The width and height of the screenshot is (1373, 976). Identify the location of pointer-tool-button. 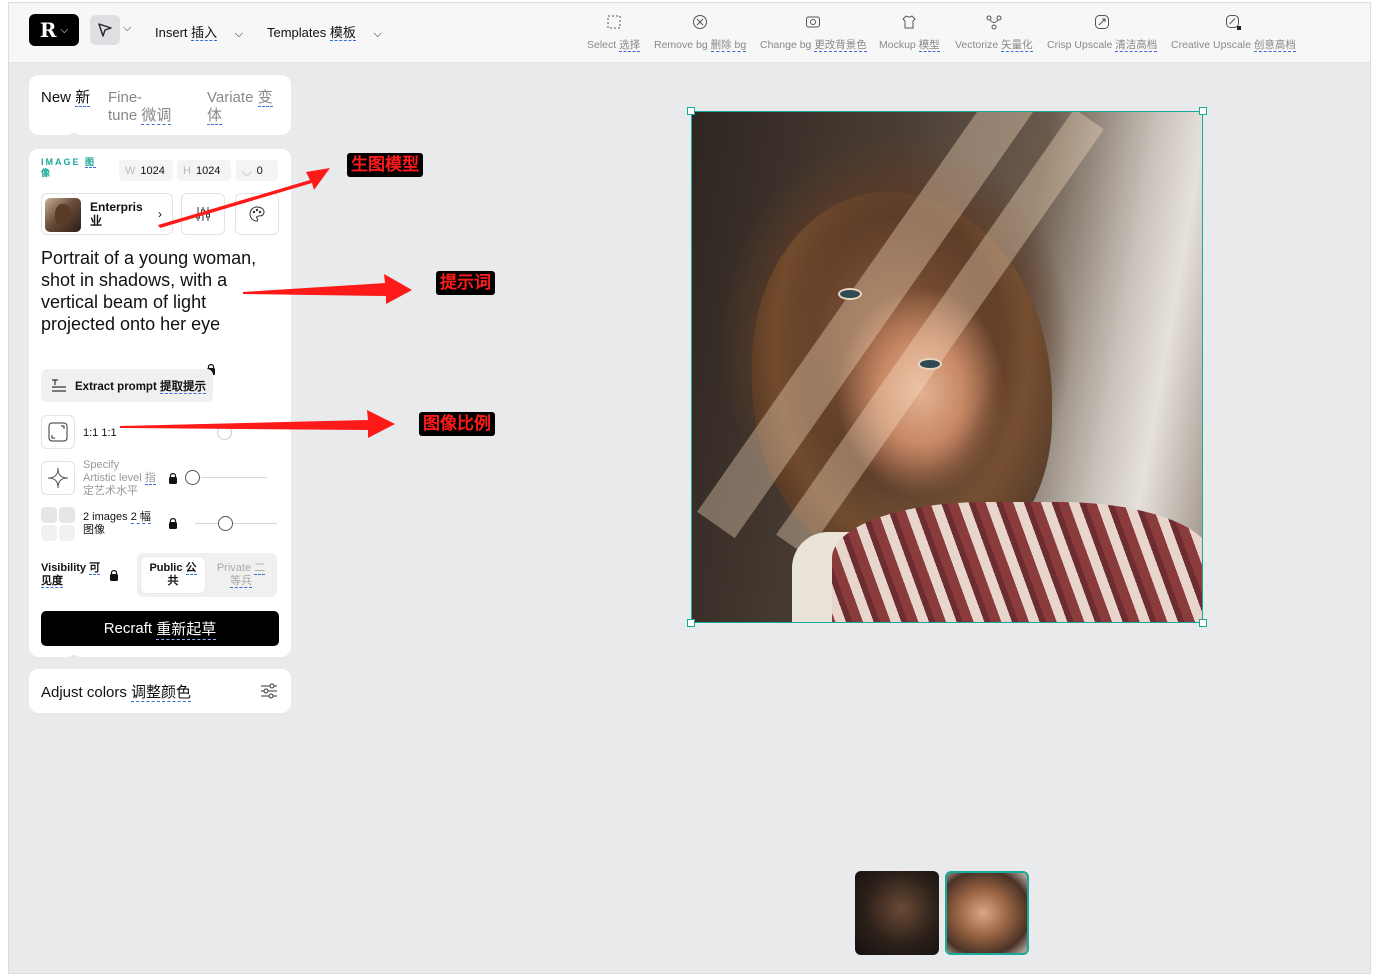
(105, 30).